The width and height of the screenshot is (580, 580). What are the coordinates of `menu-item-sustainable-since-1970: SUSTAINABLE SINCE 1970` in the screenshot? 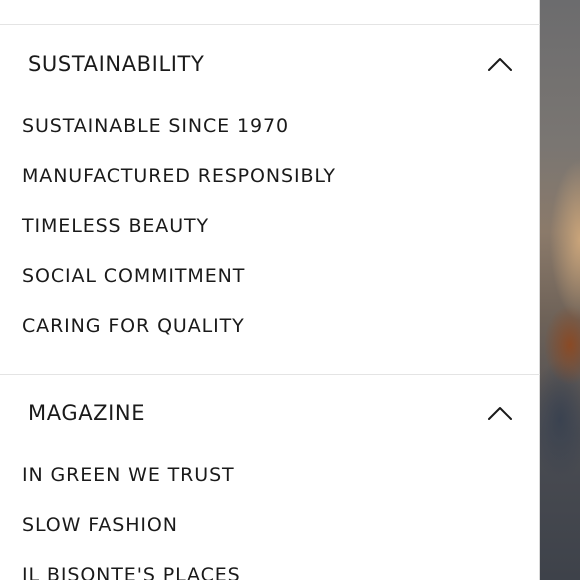 It's located at (155, 126).